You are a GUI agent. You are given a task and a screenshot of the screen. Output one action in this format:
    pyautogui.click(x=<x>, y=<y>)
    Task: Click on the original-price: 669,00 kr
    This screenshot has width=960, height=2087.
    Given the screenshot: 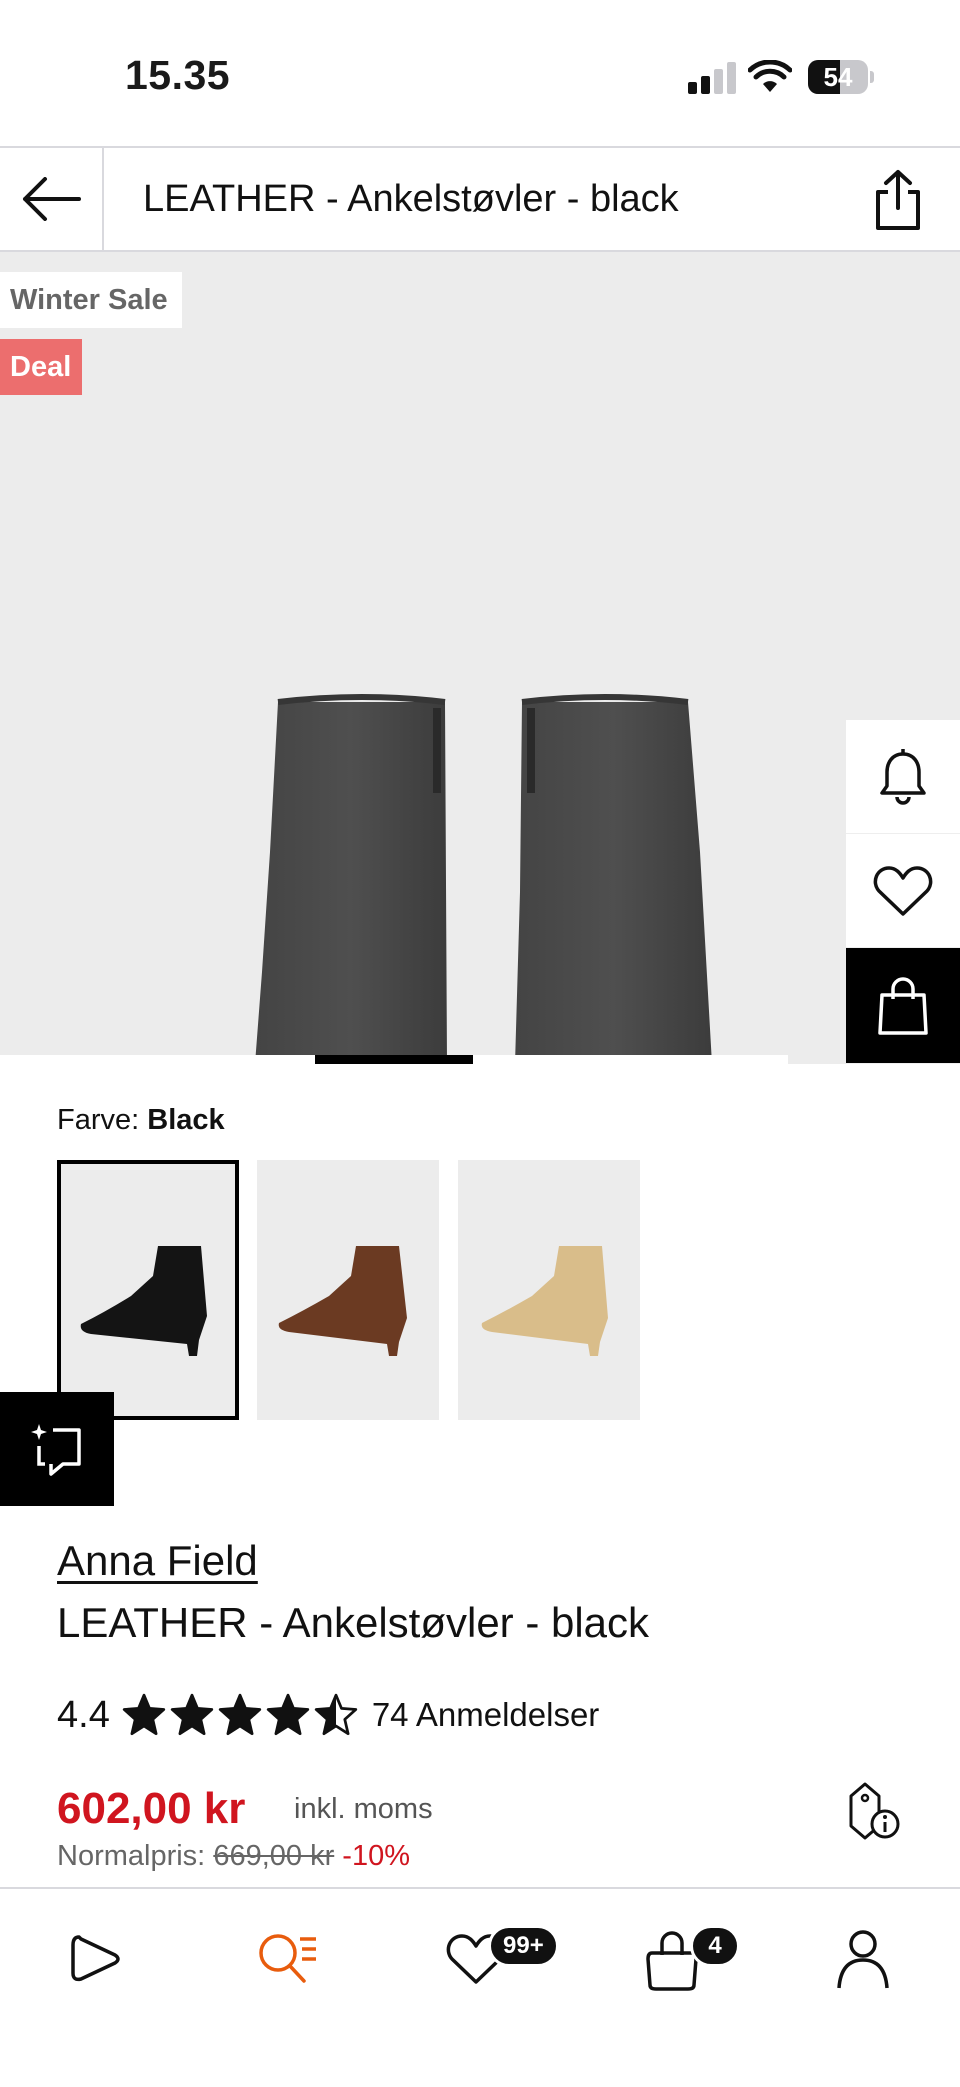 What is the action you would take?
    pyautogui.click(x=274, y=1856)
    